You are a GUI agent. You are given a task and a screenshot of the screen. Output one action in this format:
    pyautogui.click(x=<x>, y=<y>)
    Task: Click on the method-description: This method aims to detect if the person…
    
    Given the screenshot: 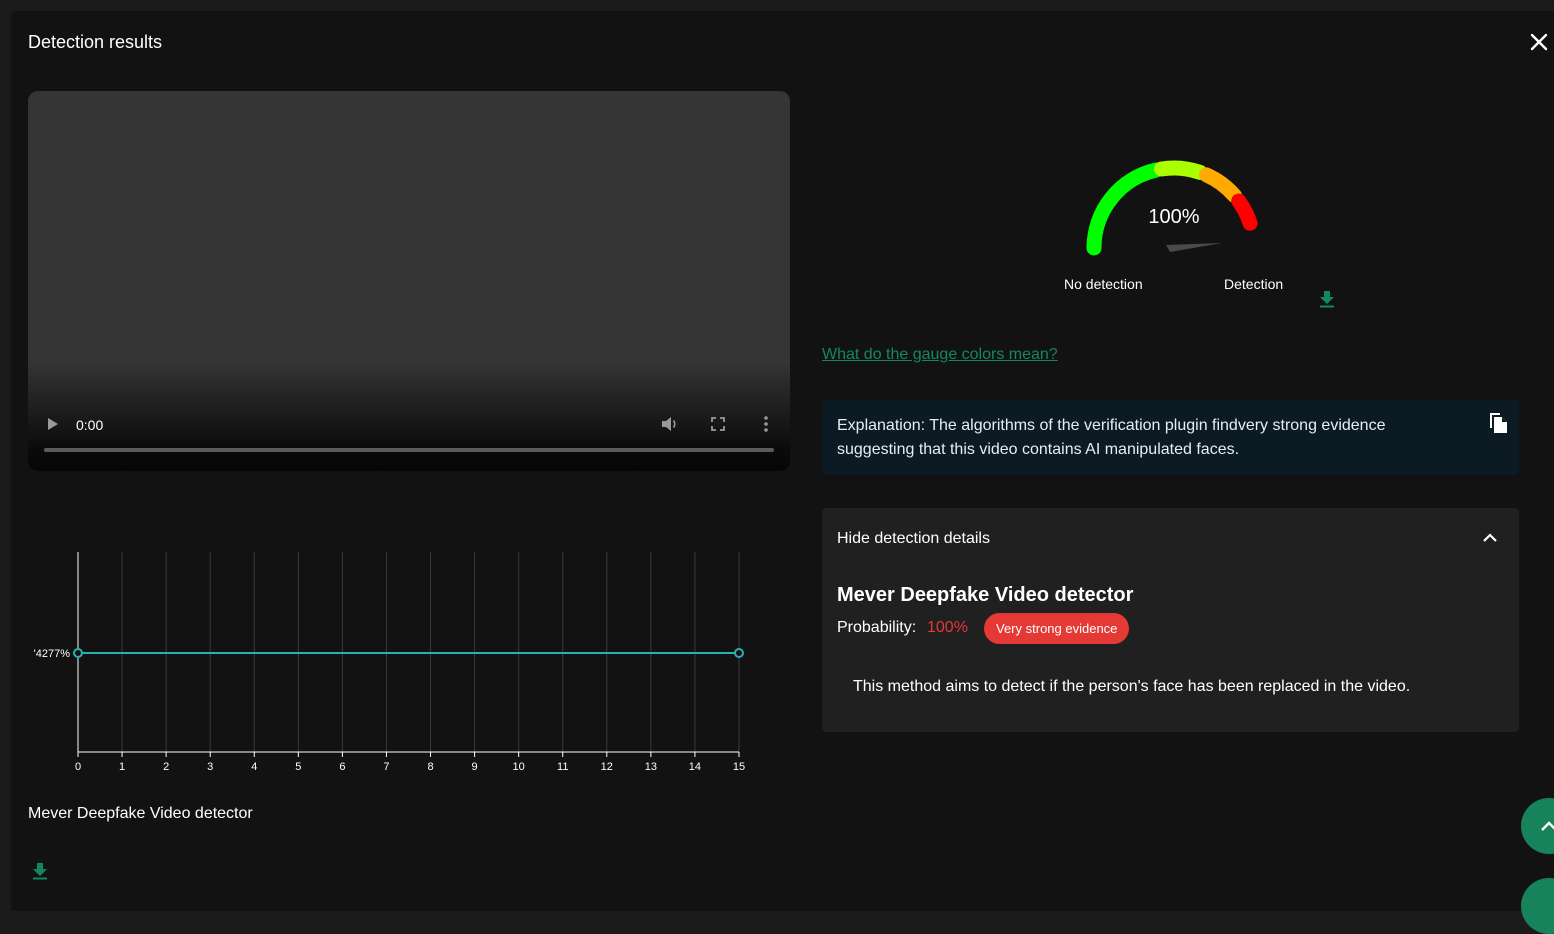 What is the action you would take?
    pyautogui.click(x=1132, y=686)
    